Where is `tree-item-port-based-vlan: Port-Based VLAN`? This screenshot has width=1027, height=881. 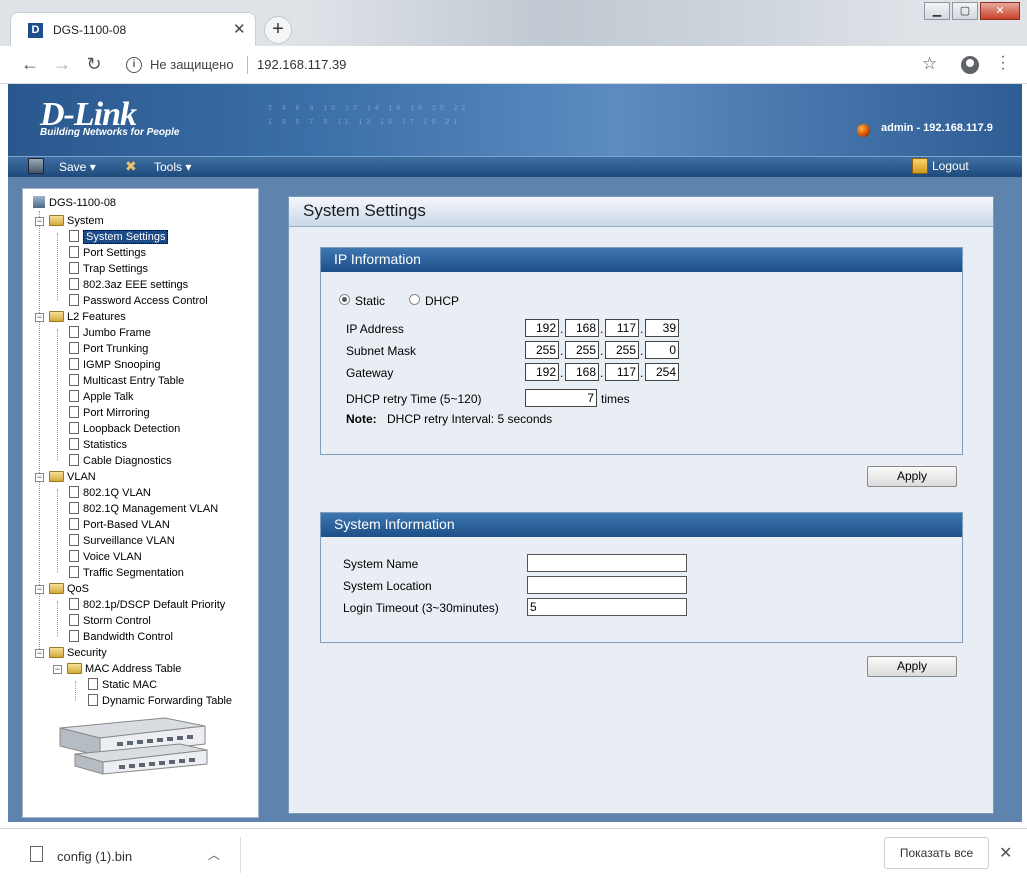
tree-item-port-based-vlan: Port-Based VLAN is located at coordinates (119, 525).